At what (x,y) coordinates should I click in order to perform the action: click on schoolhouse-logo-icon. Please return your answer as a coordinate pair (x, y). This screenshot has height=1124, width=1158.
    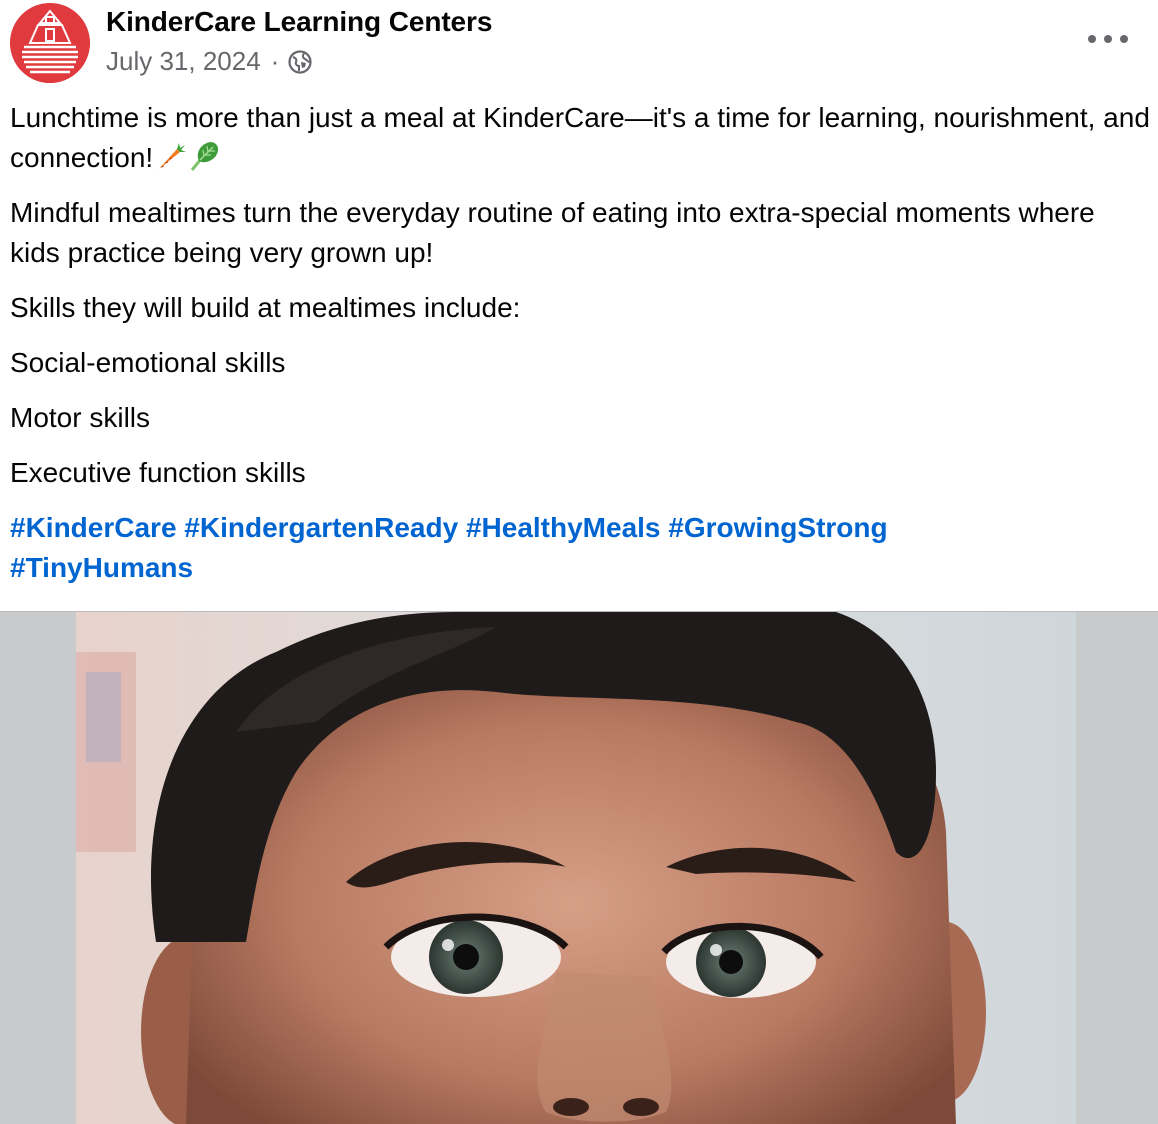
    Looking at the image, I should click on (50, 43).